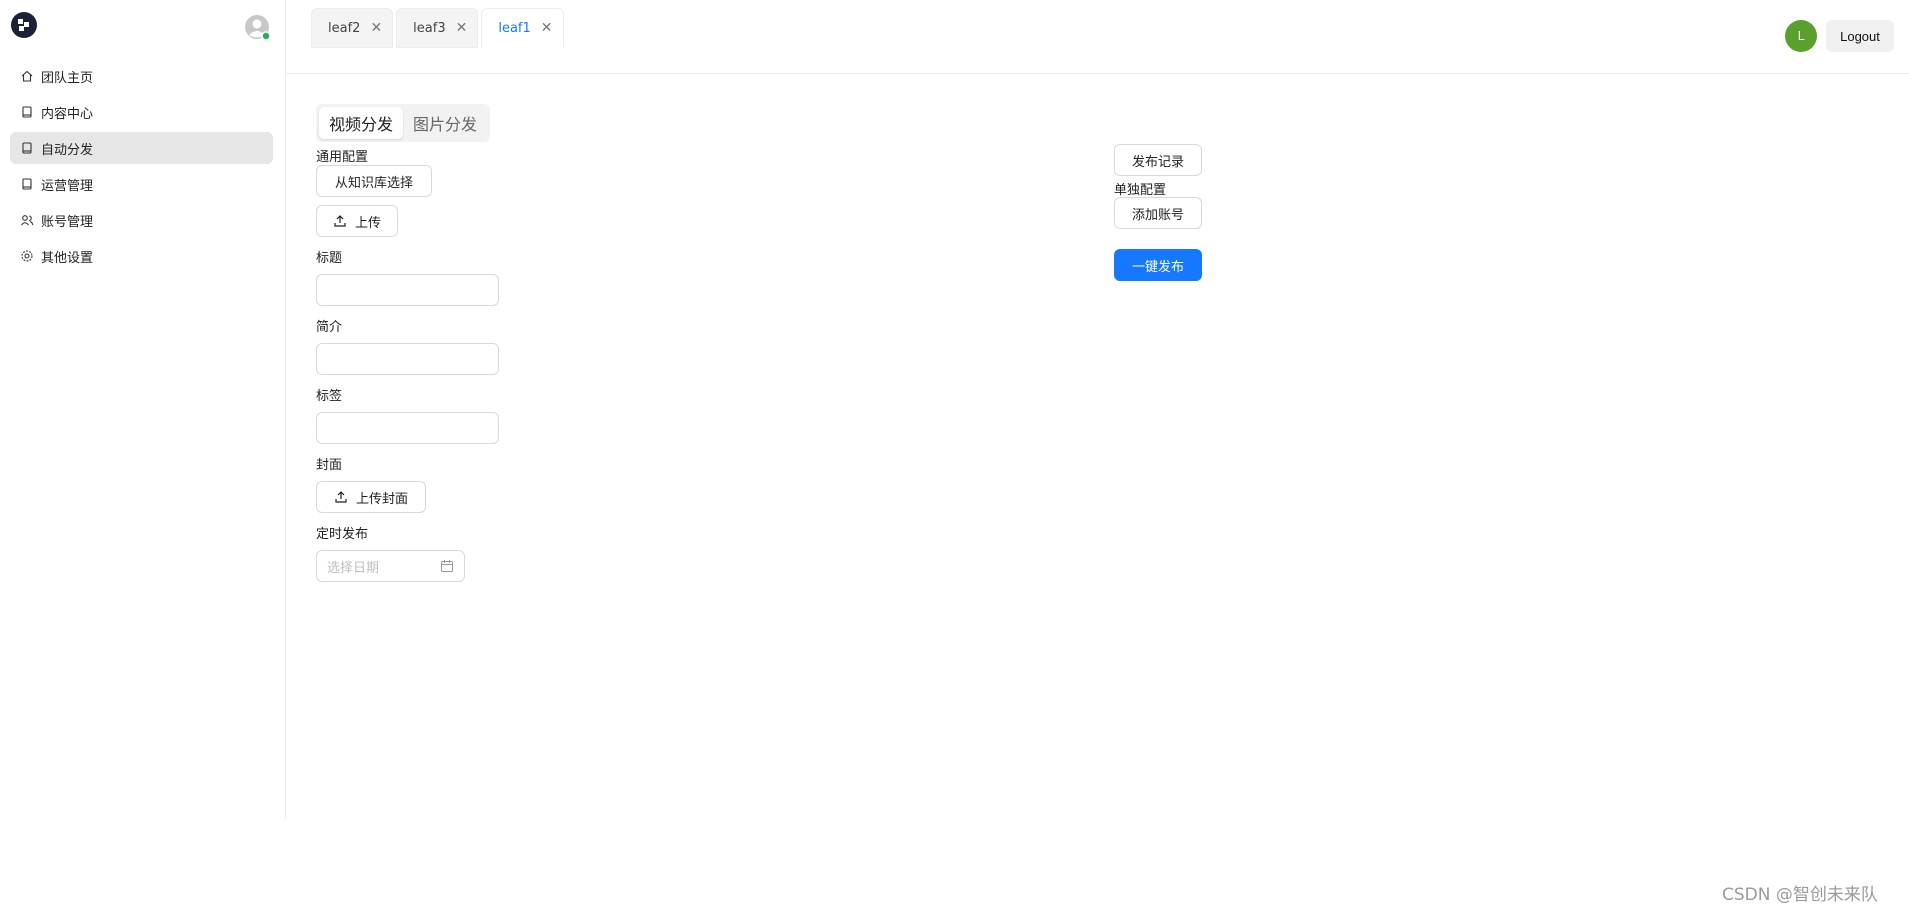 Image resolution: width=1909 pixels, height=911 pixels. Describe the element at coordinates (429, 28) in the screenshot. I see `tab-label: leaf3` at that location.